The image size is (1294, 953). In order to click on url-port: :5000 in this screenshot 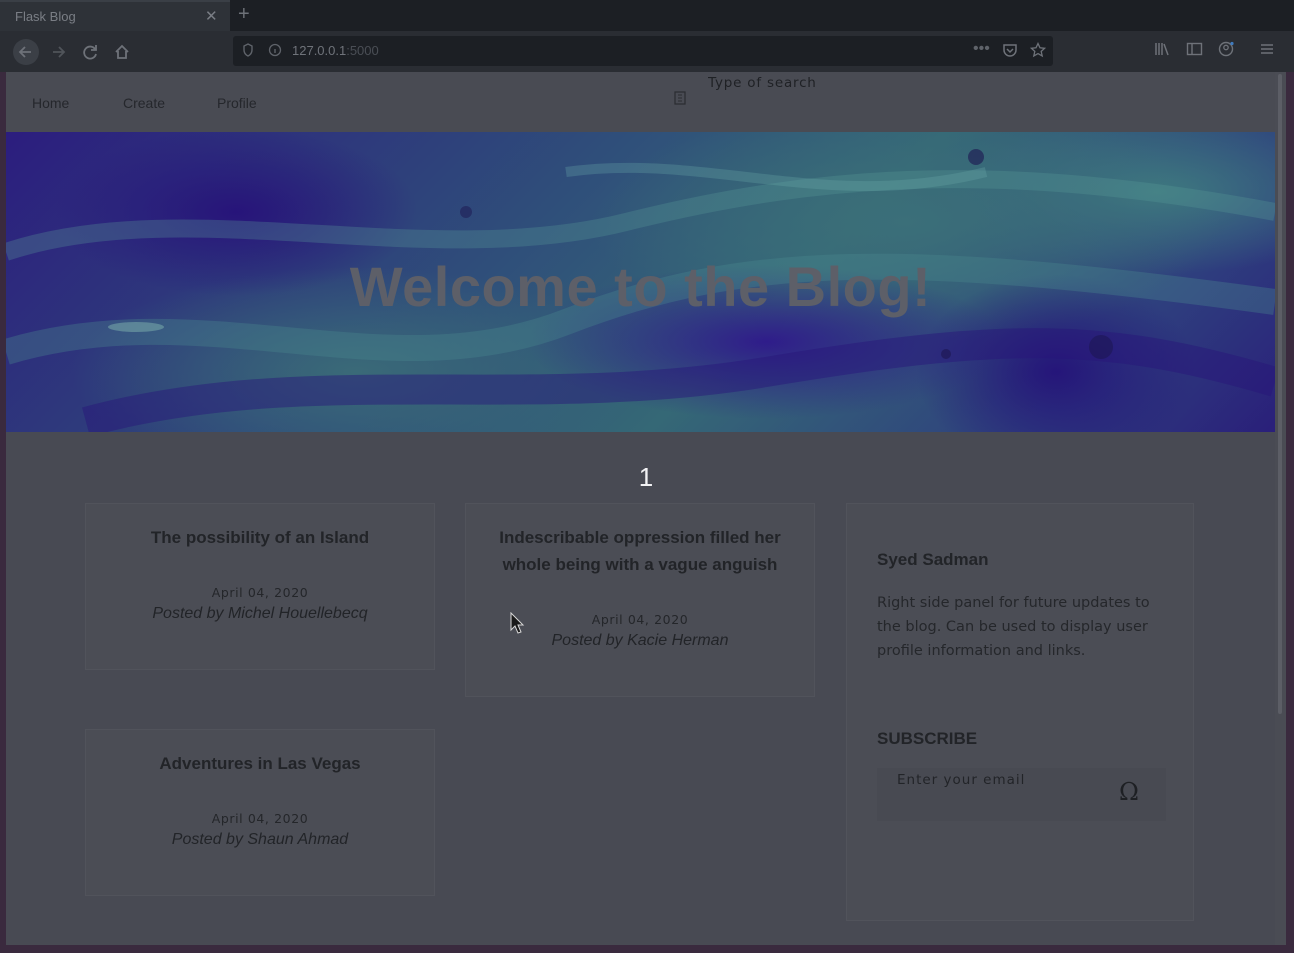, I will do `click(362, 50)`.